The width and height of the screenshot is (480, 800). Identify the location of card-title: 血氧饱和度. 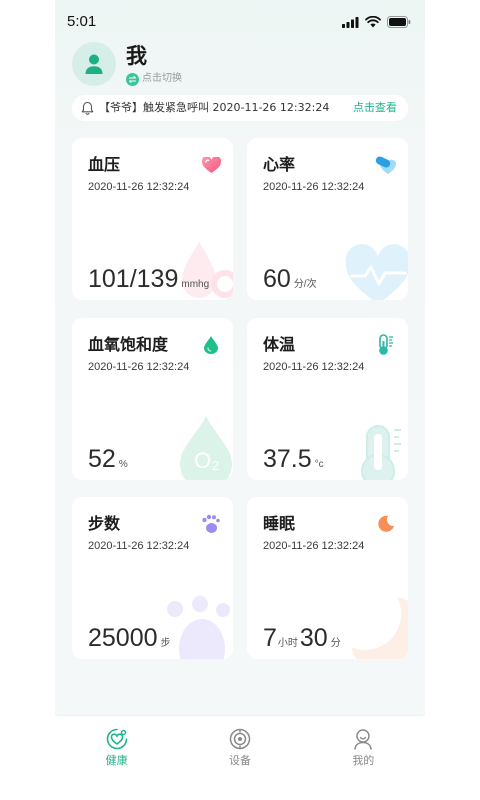
(128, 344).